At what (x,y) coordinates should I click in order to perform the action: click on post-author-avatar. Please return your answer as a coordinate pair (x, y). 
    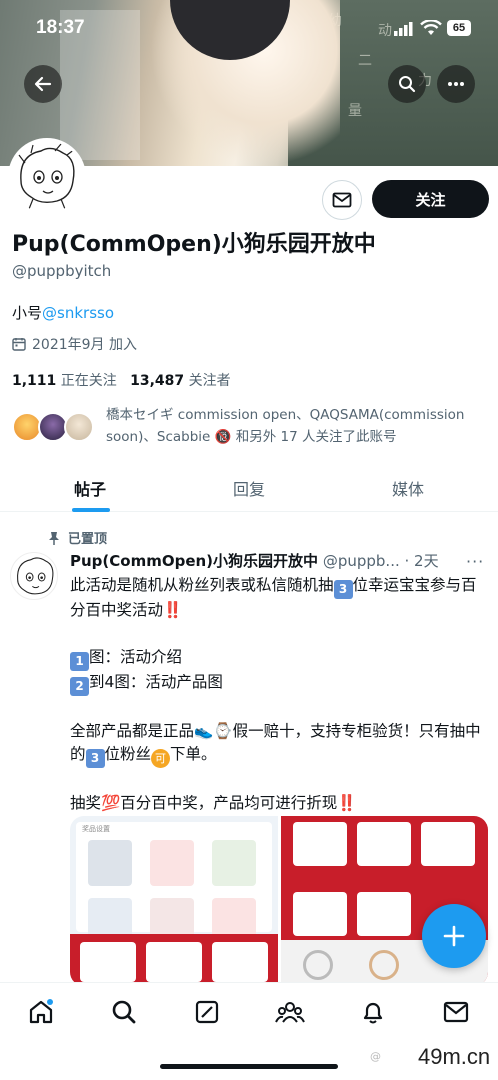
    Looking at the image, I should click on (34, 576).